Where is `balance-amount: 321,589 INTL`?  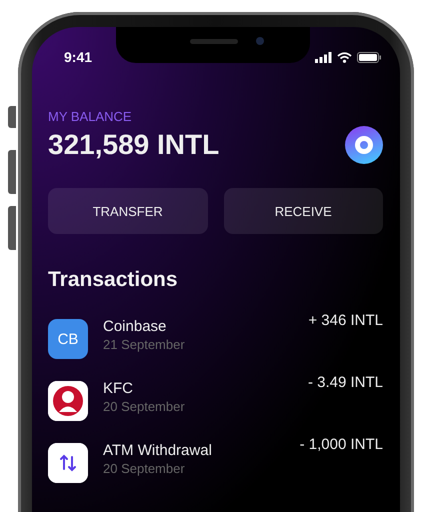
balance-amount: 321,589 INTL is located at coordinates (134, 145).